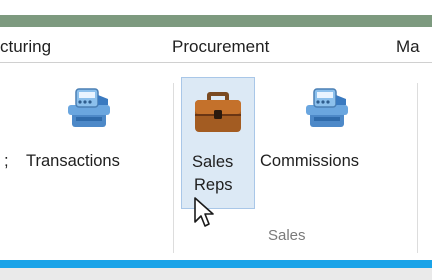  Describe the element at coordinates (310, 161) in the screenshot. I see `commissions-label: Commissions` at that location.